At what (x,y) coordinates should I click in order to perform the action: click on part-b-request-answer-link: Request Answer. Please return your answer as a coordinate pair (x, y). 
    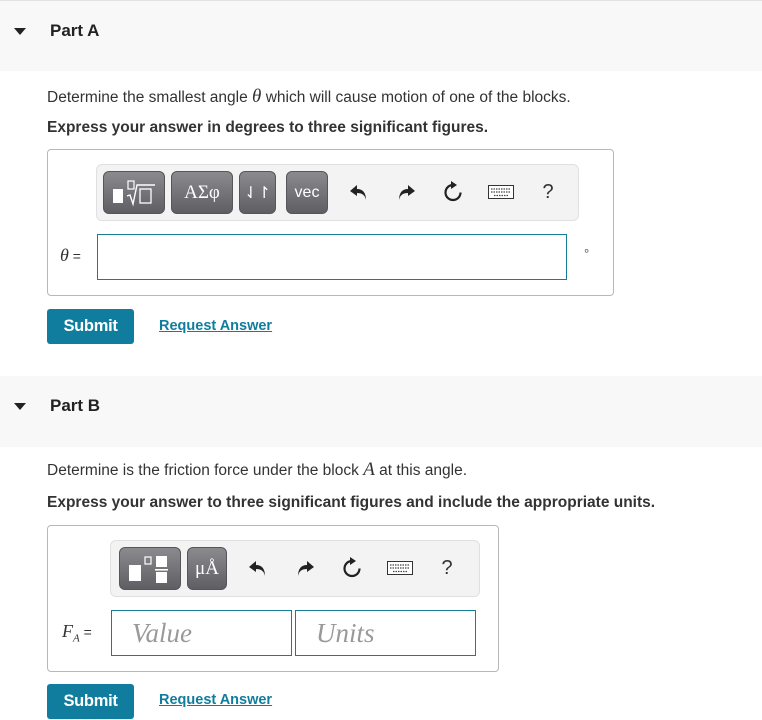
    Looking at the image, I should click on (215, 700).